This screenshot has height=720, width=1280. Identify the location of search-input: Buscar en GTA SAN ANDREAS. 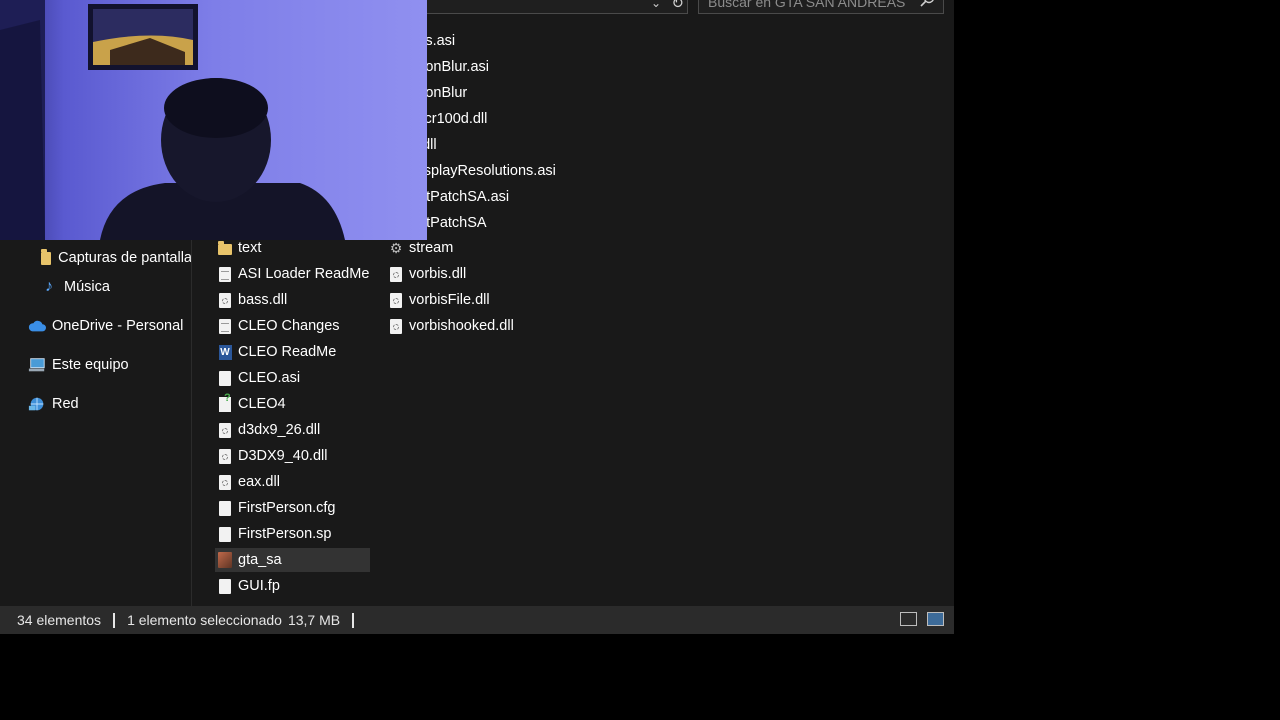
(821, 7).